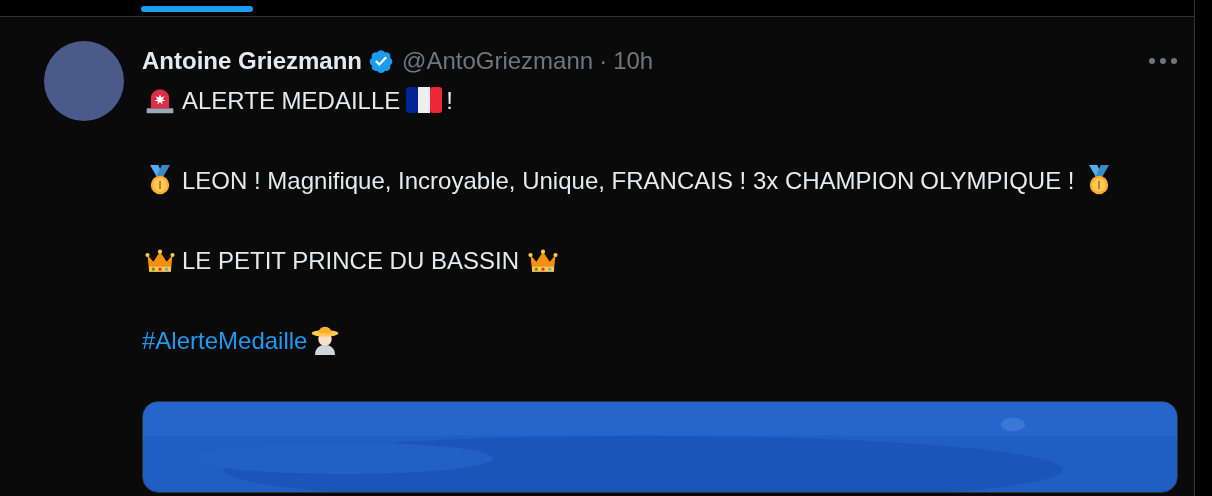 Image resolution: width=1212 pixels, height=496 pixels. I want to click on post-text: !, so click(449, 100).